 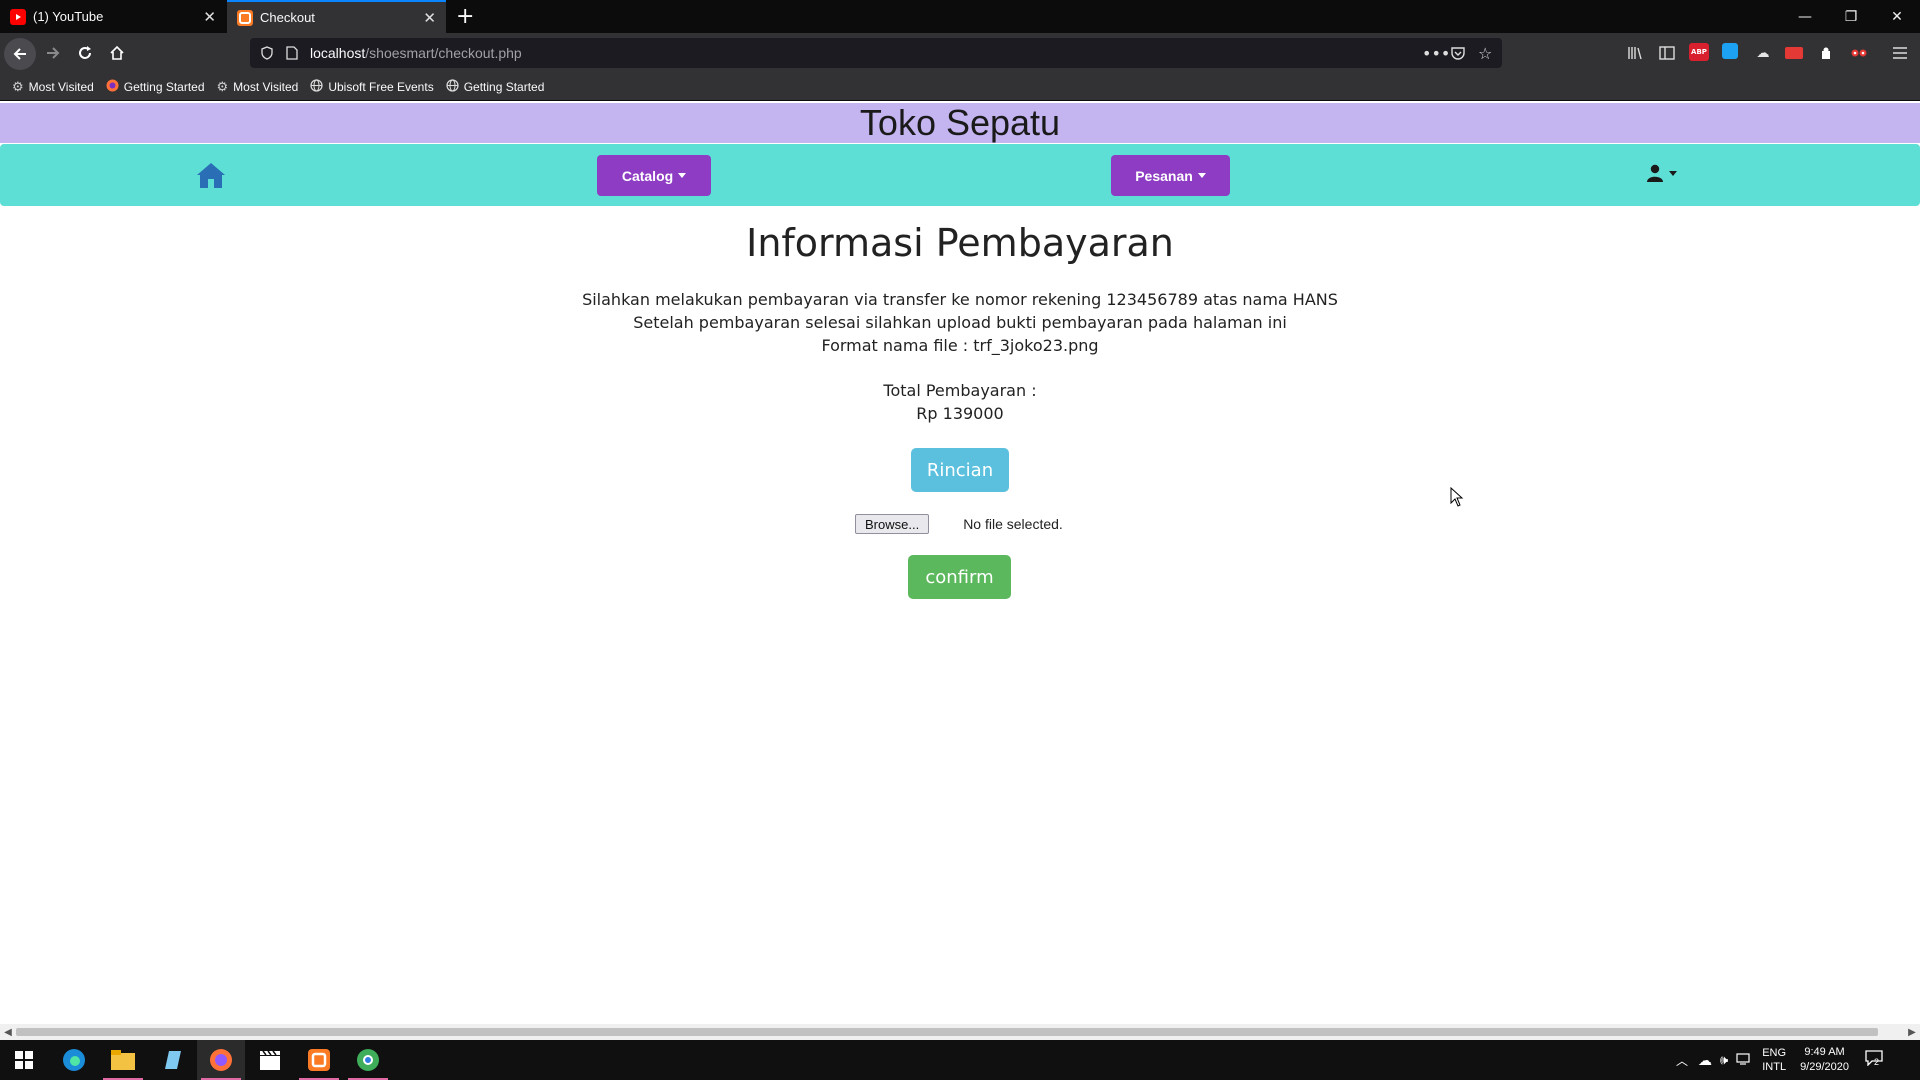 What do you see at coordinates (443, 53) in the screenshot?
I see `url-path: /shoesmart/checkout.php` at bounding box center [443, 53].